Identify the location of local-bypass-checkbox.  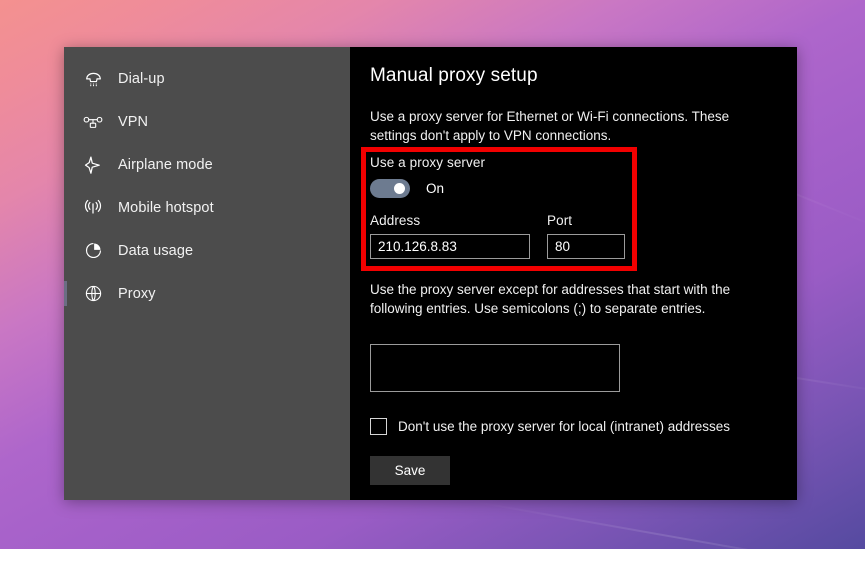
(378, 426).